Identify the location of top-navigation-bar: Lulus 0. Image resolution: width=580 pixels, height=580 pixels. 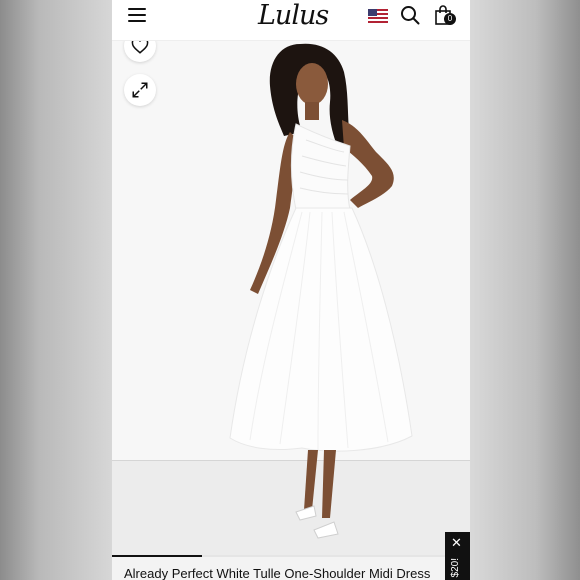
(291, 20).